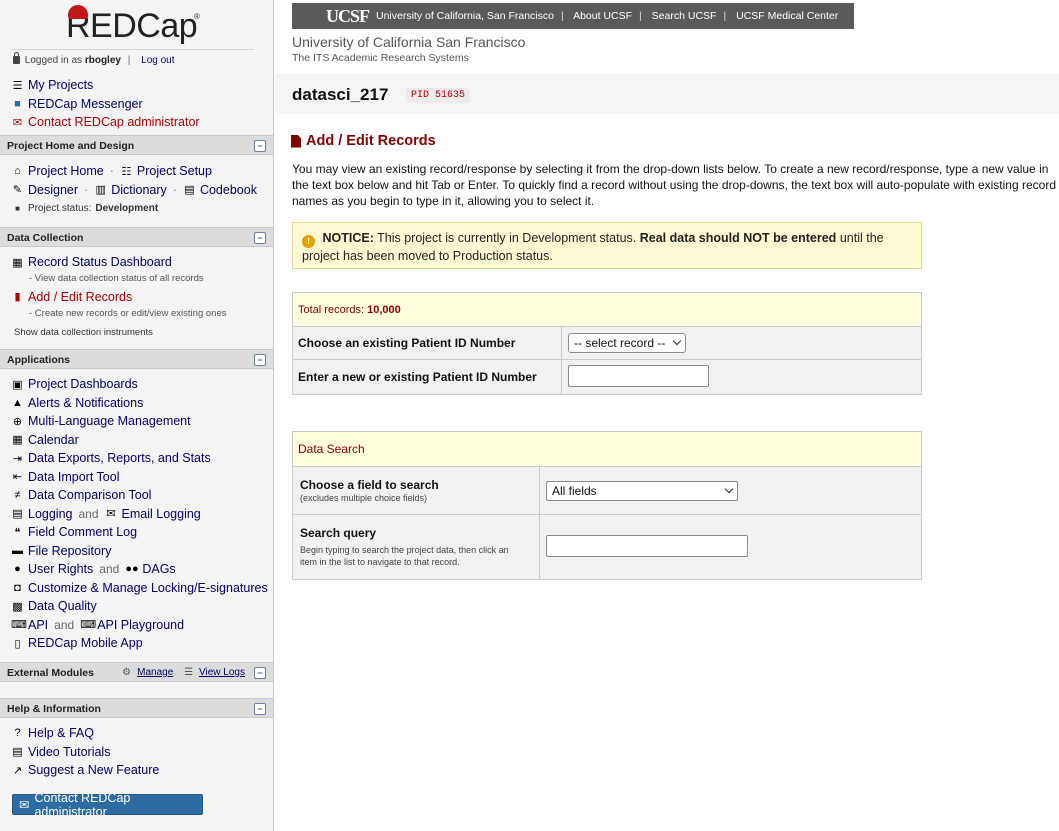  I want to click on add-edit-records-link: Add / Edit Records, so click(80, 297).